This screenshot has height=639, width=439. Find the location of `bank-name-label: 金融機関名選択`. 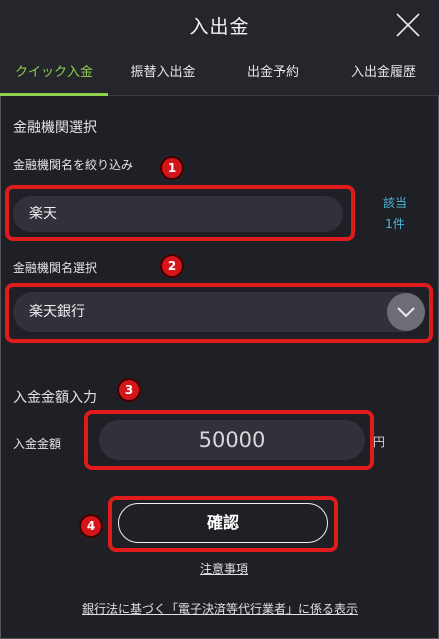

bank-name-label: 金融機関名選択 is located at coordinates (55, 268).